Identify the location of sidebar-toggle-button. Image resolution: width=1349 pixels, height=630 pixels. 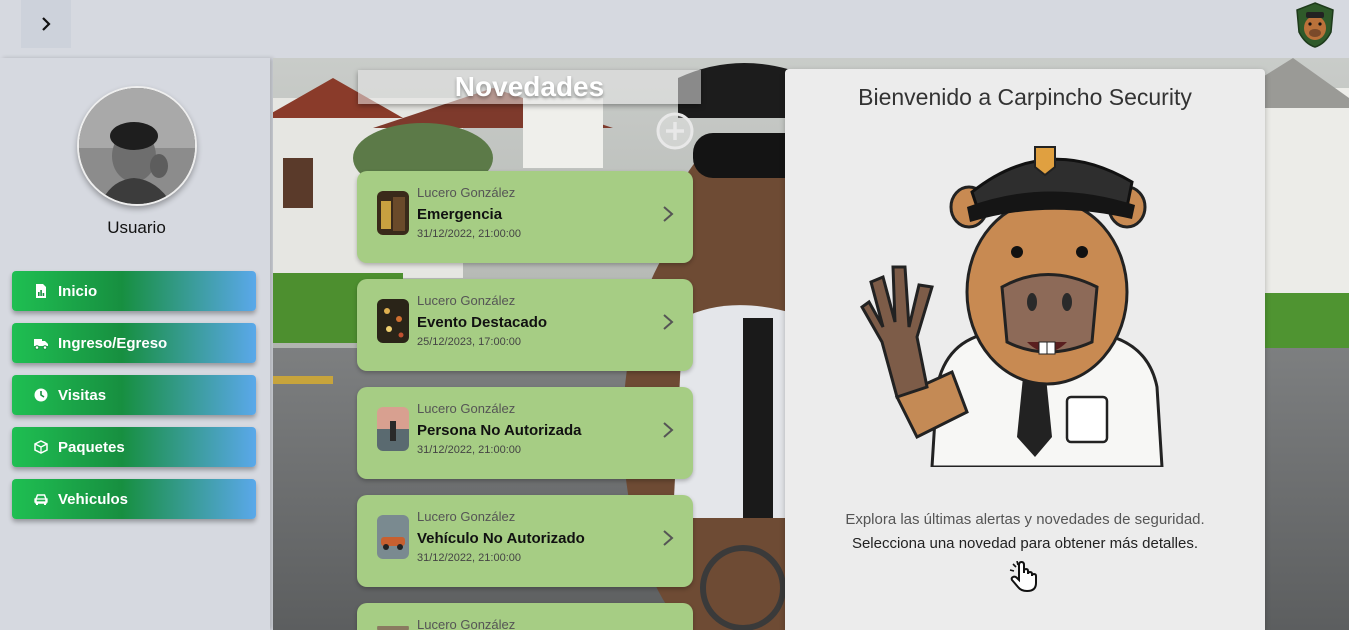
(46, 24).